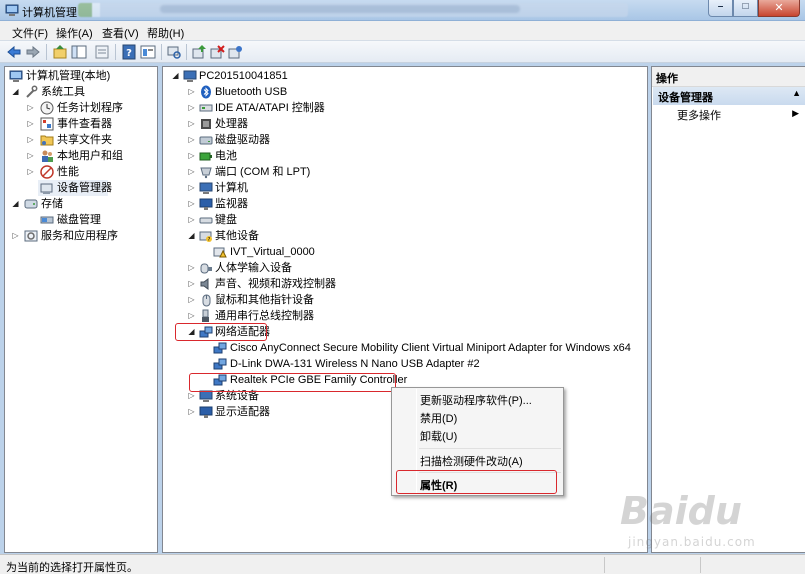 Image resolution: width=805 pixels, height=574 pixels. Describe the element at coordinates (335, 188) in the screenshot. I see `device-category: ▷ 计算机` at that location.